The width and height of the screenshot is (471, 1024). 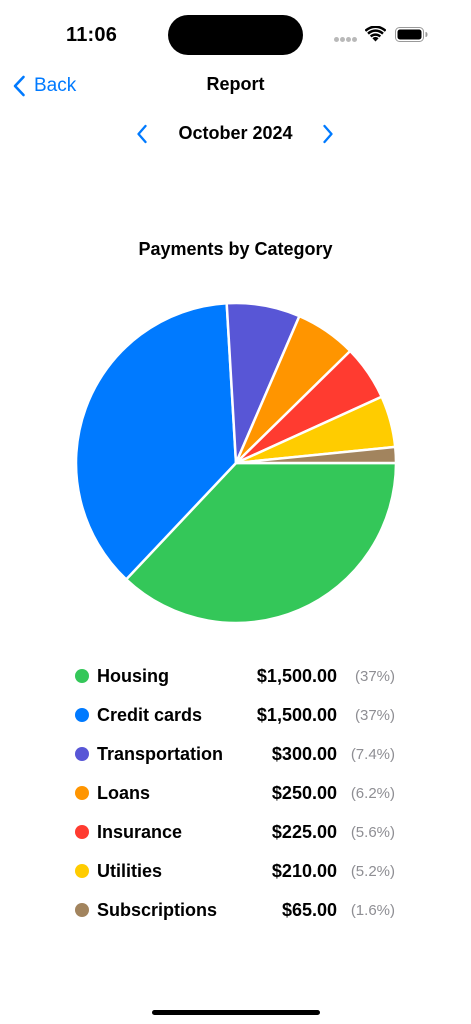 I want to click on legend-category-name: Transportation, so click(x=160, y=754).